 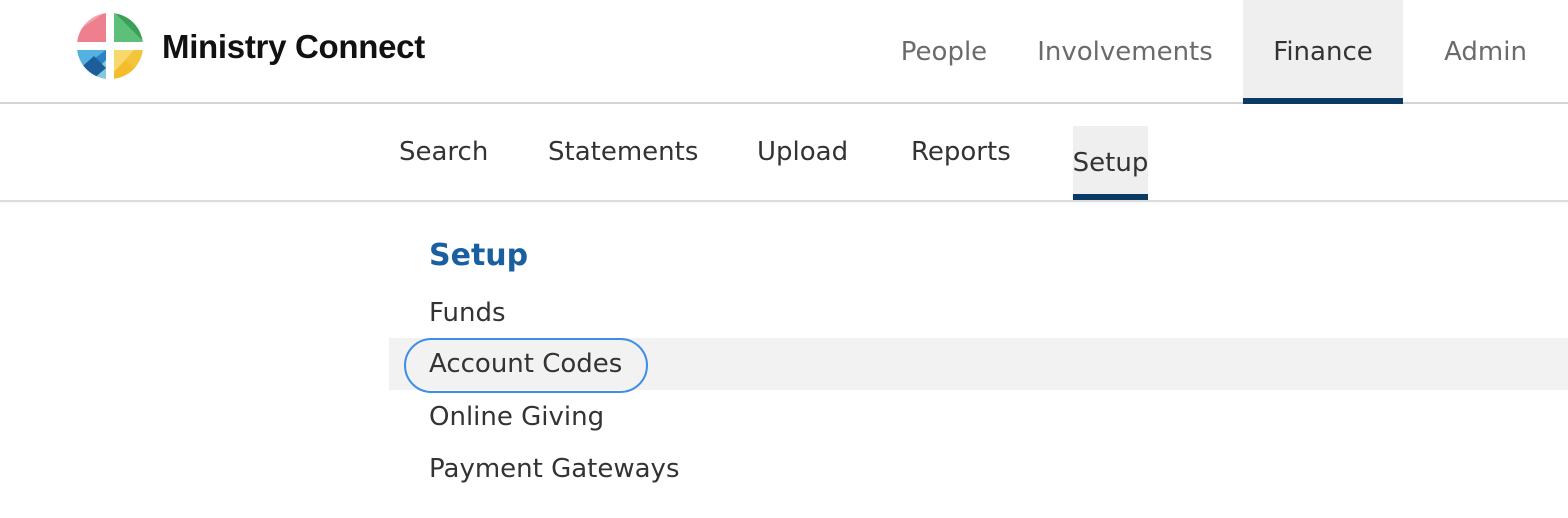 I want to click on ministry-connect-logo-icon, so click(x=110, y=46).